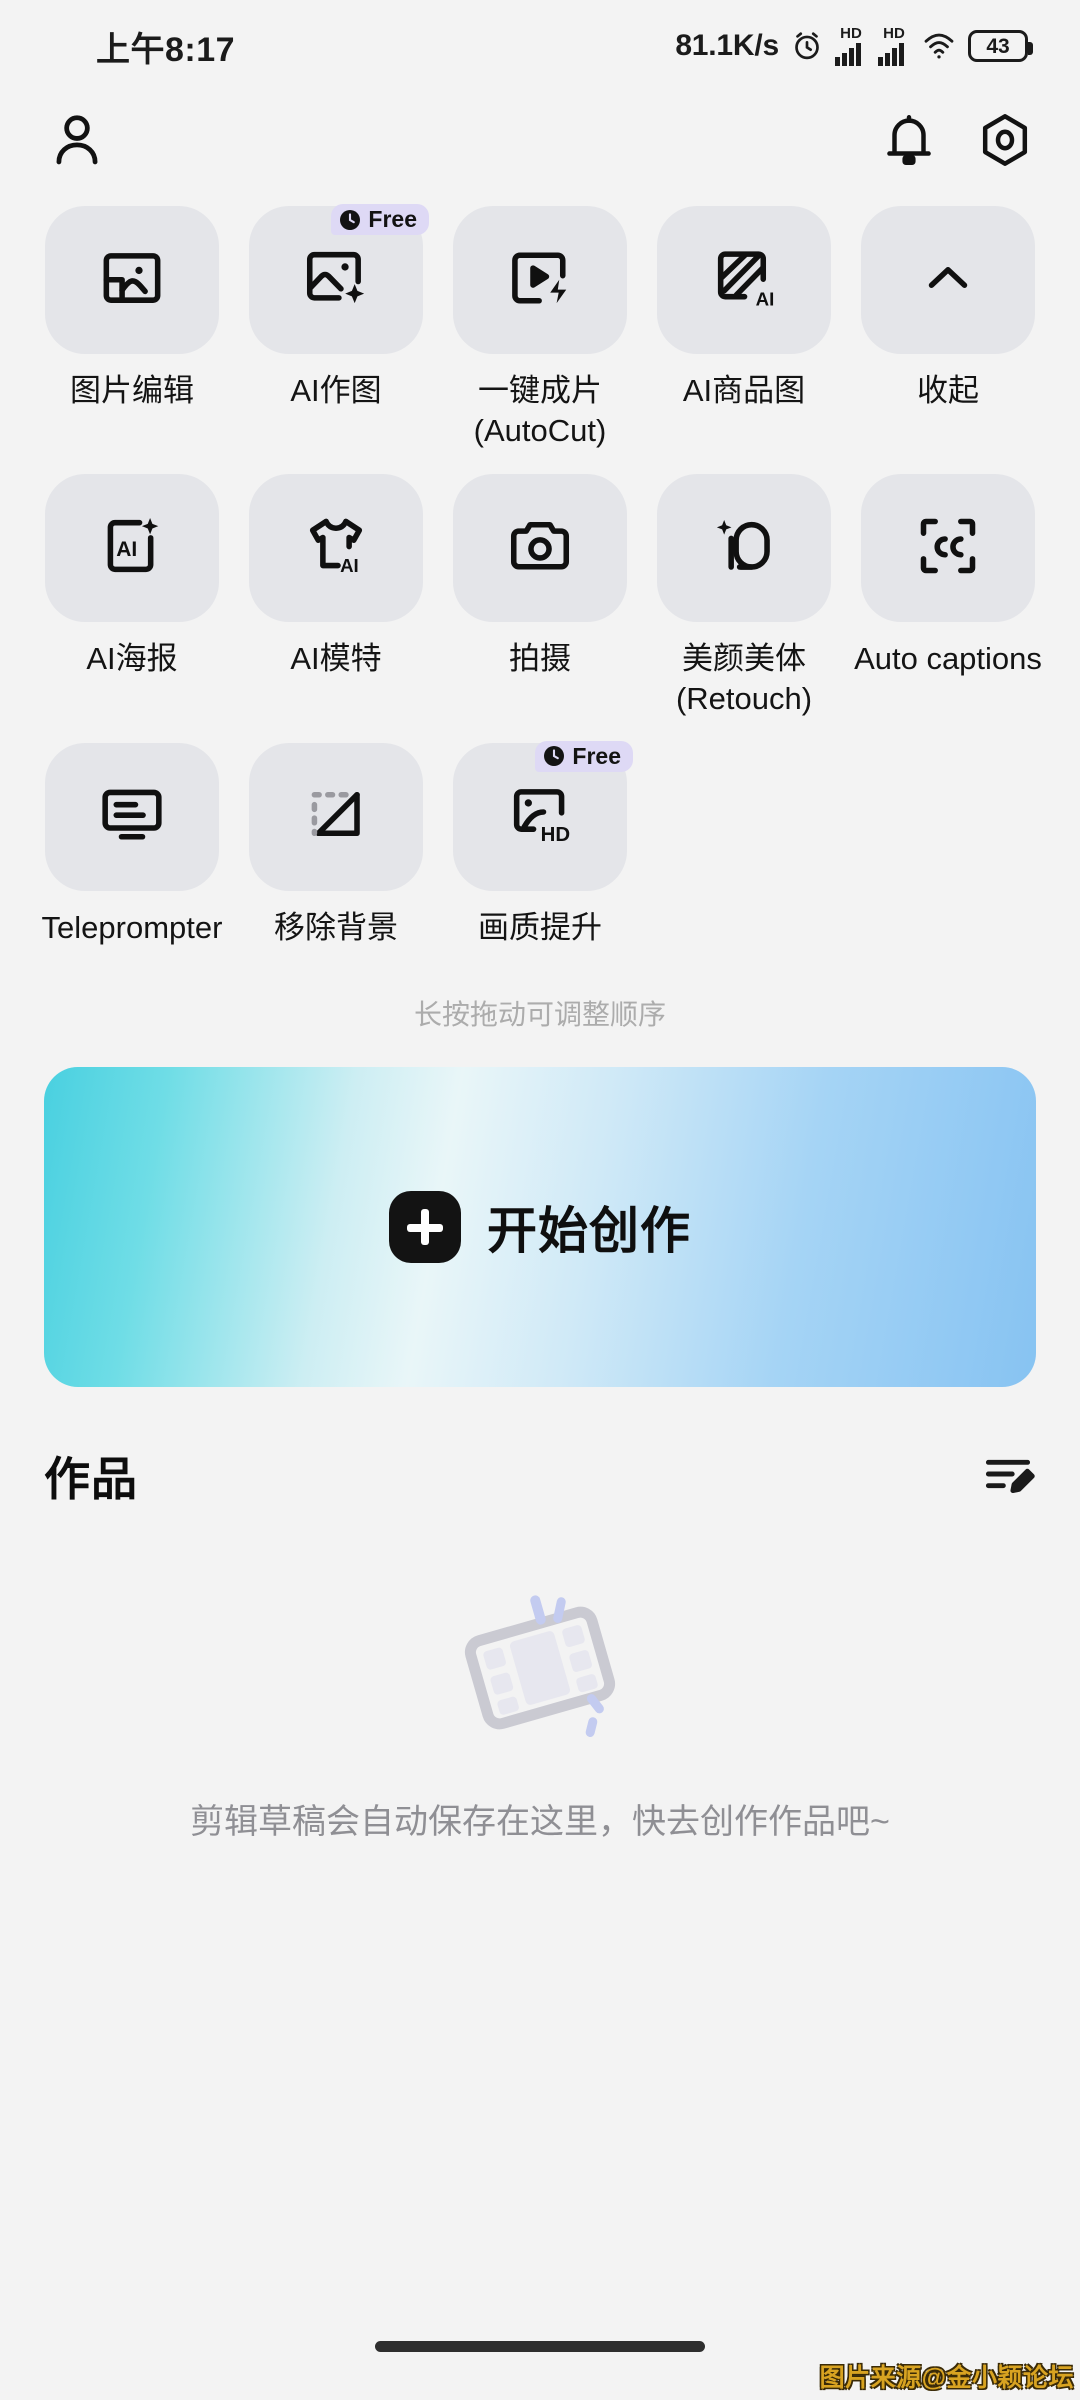 The height and width of the screenshot is (2400, 1080). Describe the element at coordinates (894, 46) in the screenshot. I see `signal-bars-sim2: HD` at that location.